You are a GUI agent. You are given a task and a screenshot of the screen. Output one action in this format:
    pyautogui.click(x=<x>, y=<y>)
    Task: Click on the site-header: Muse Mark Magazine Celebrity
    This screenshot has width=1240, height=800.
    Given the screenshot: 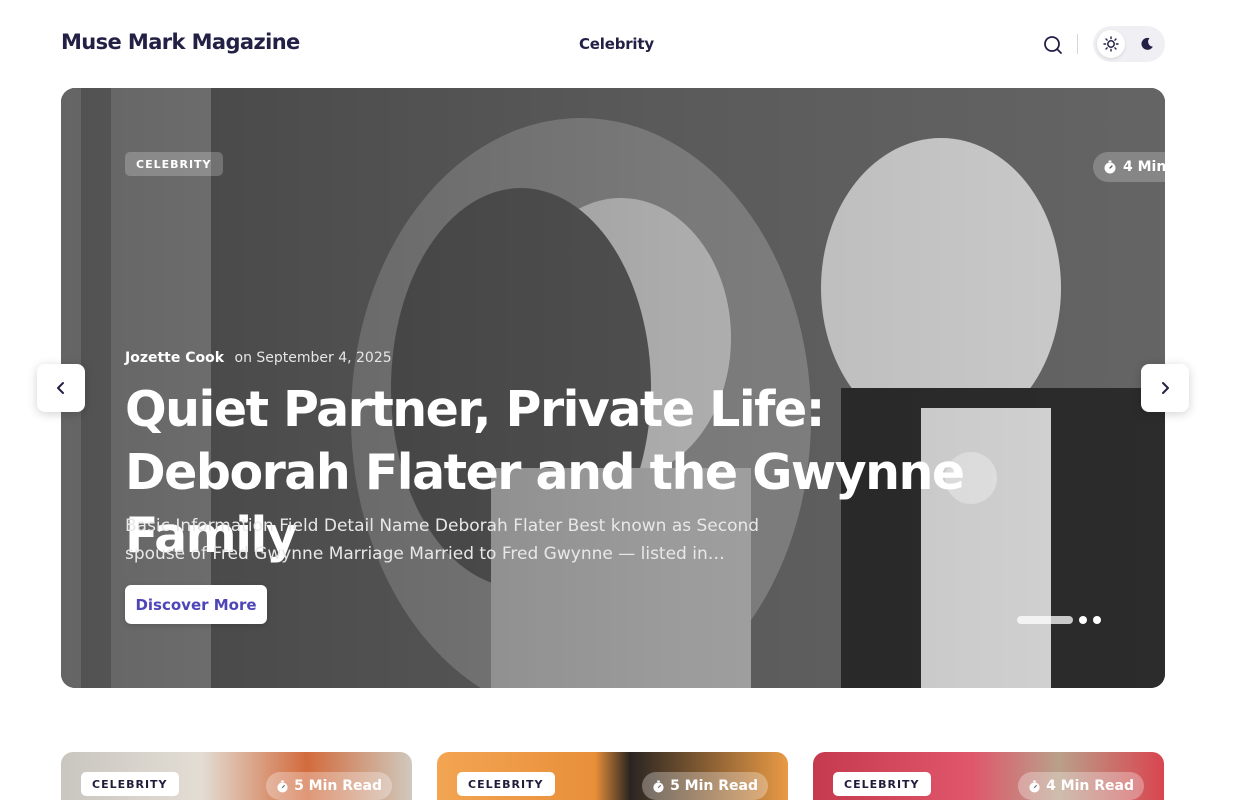 What is the action you would take?
    pyautogui.click(x=620, y=44)
    